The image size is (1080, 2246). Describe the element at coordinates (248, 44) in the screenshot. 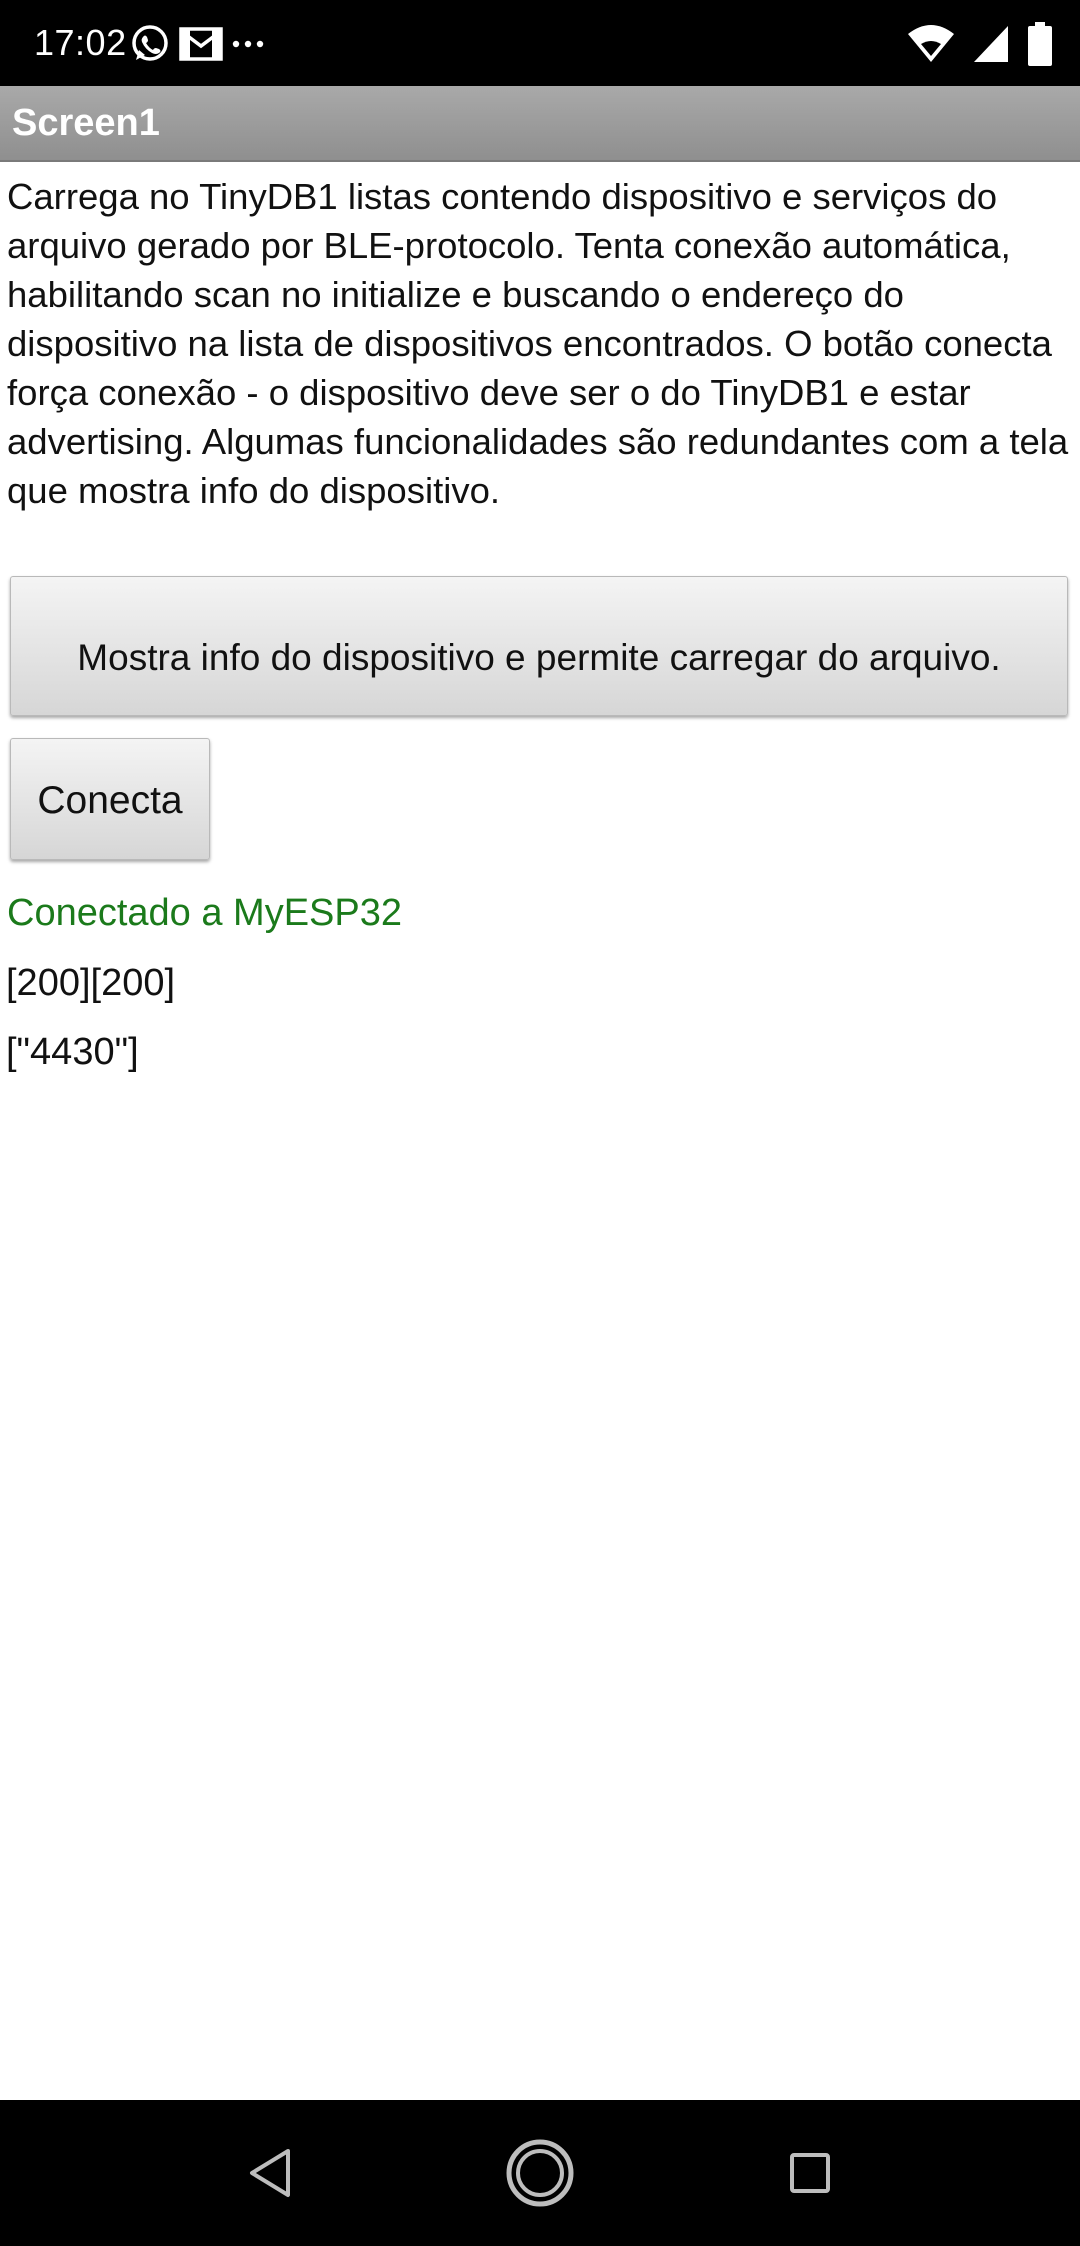

I see `more-dots-icon` at that location.